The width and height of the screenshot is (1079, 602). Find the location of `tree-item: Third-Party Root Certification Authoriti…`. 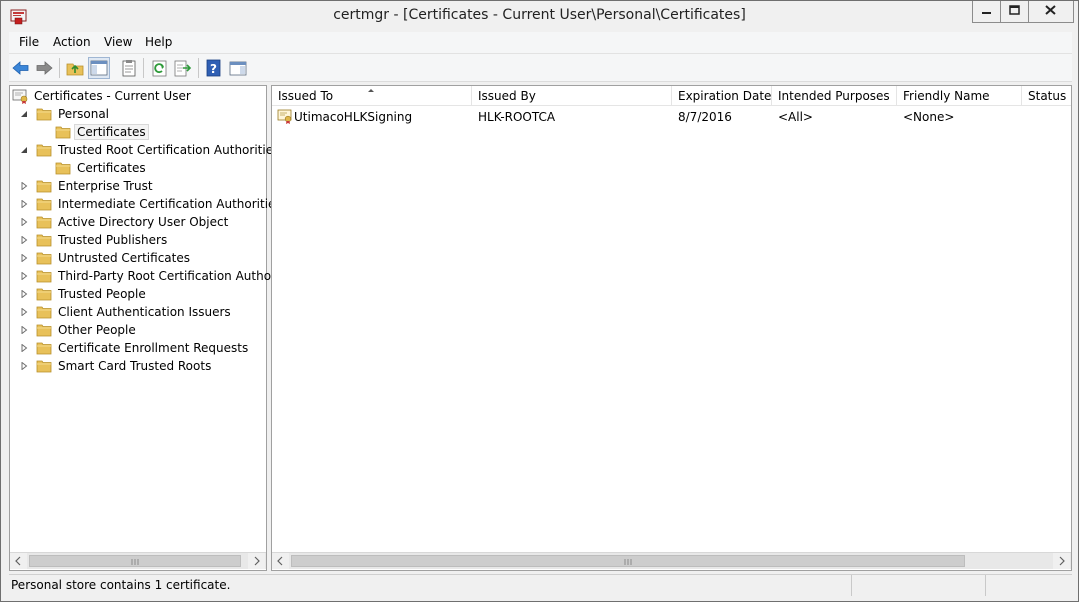

tree-item: Third-Party Root Certification Authoriti… is located at coordinates (160, 276).